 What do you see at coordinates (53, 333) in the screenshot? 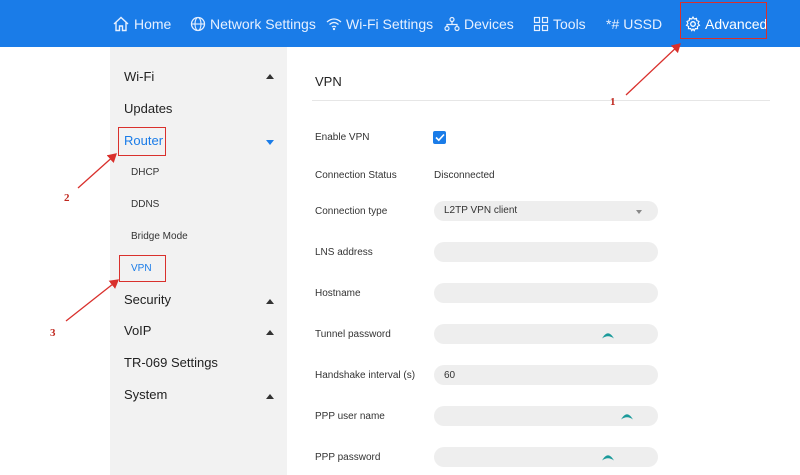
I see `annotation-number-3: 3` at bounding box center [53, 333].